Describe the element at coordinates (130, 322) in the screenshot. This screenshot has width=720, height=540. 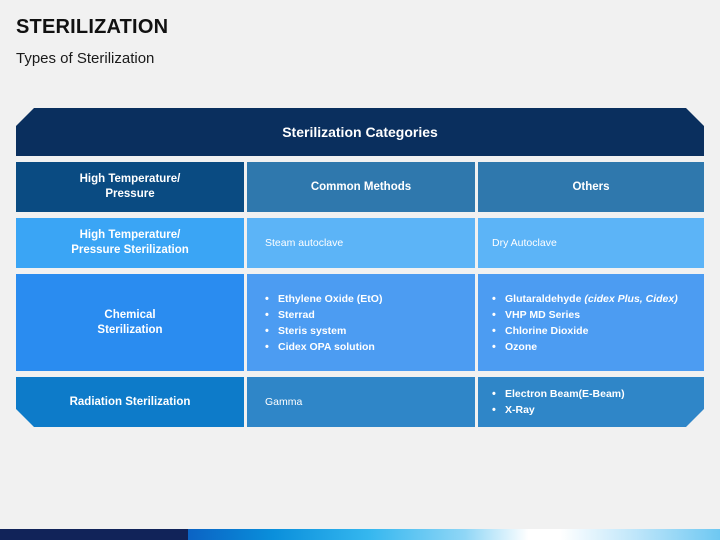
I see `row-label-chemical-sterilization: Chemical Sterilization` at that location.